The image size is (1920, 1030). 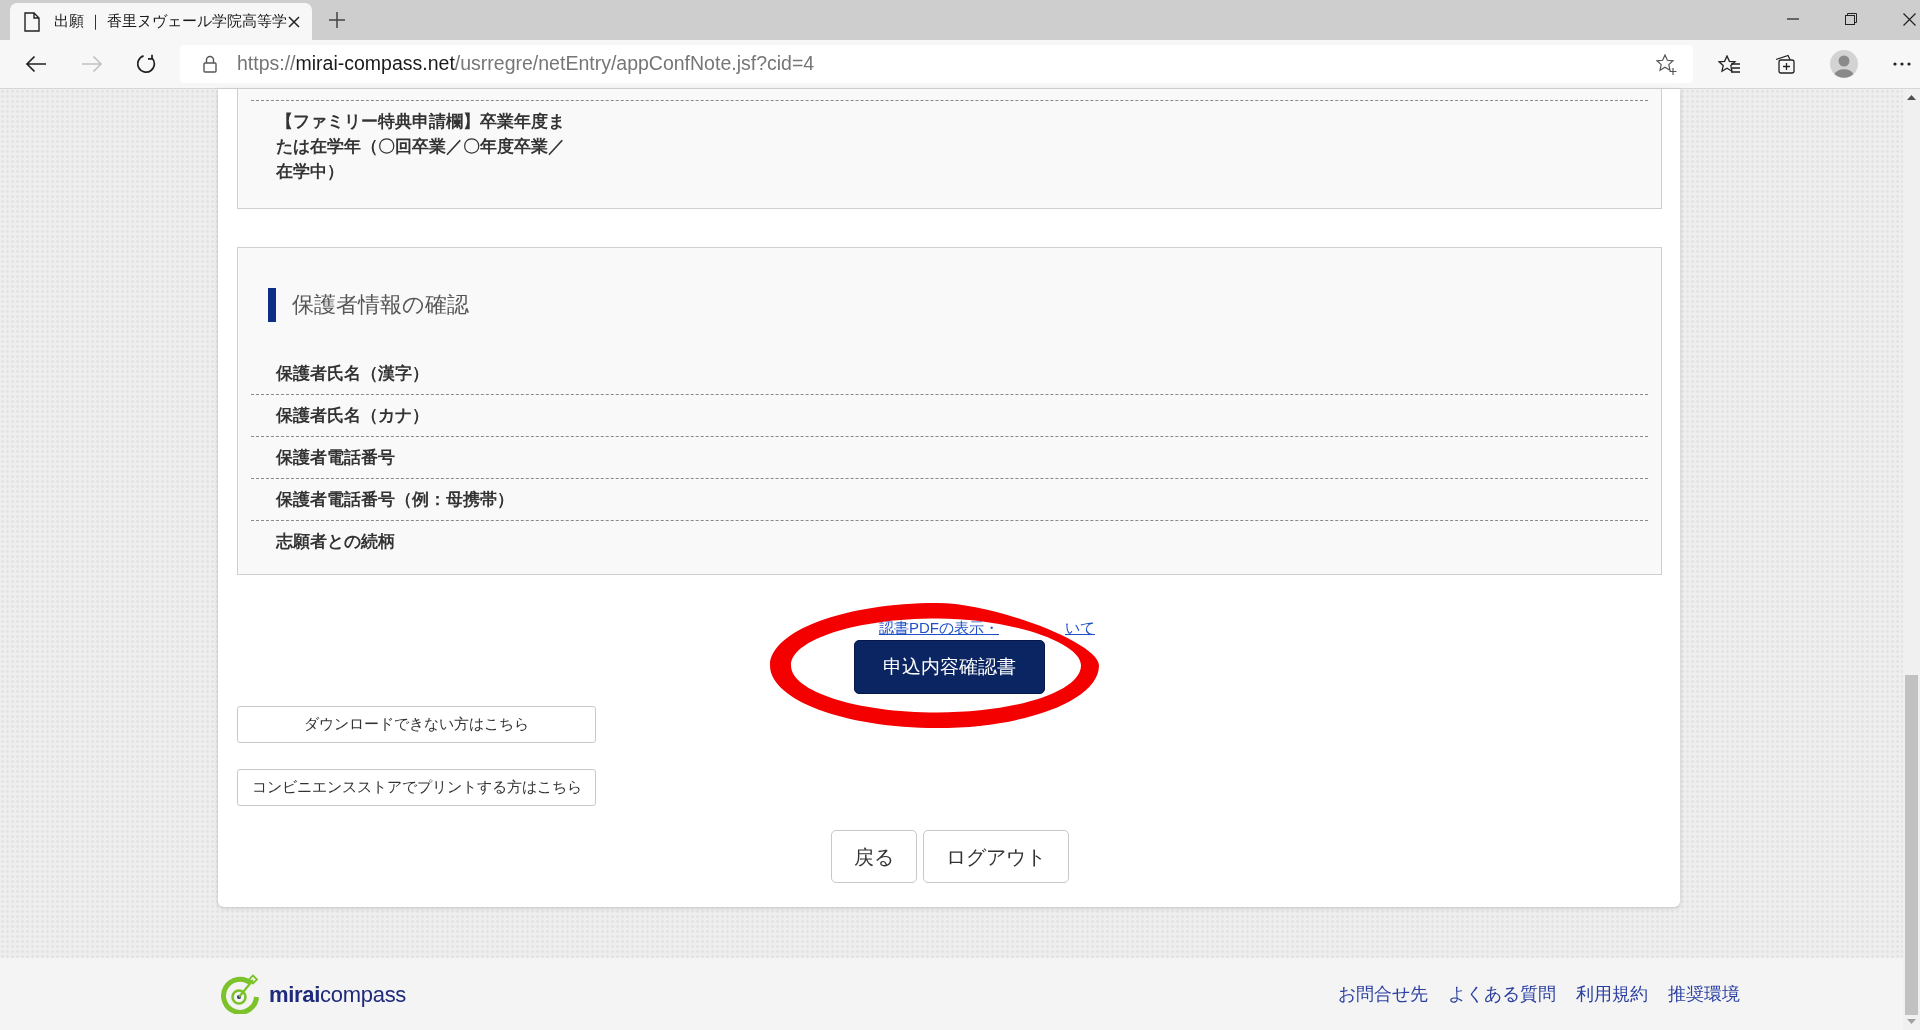 What do you see at coordinates (36, 64) in the screenshot?
I see `back-arrow-icon` at bounding box center [36, 64].